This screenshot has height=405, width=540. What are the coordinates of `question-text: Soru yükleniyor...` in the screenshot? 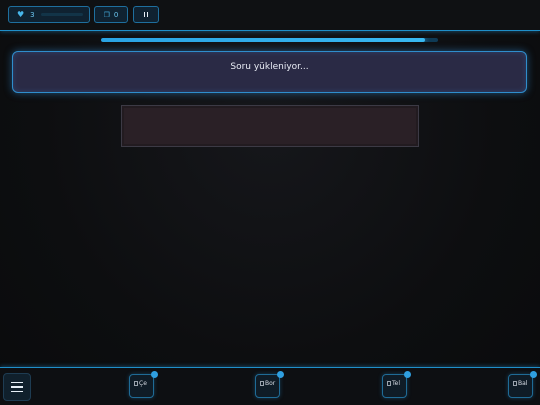 It's located at (269, 67).